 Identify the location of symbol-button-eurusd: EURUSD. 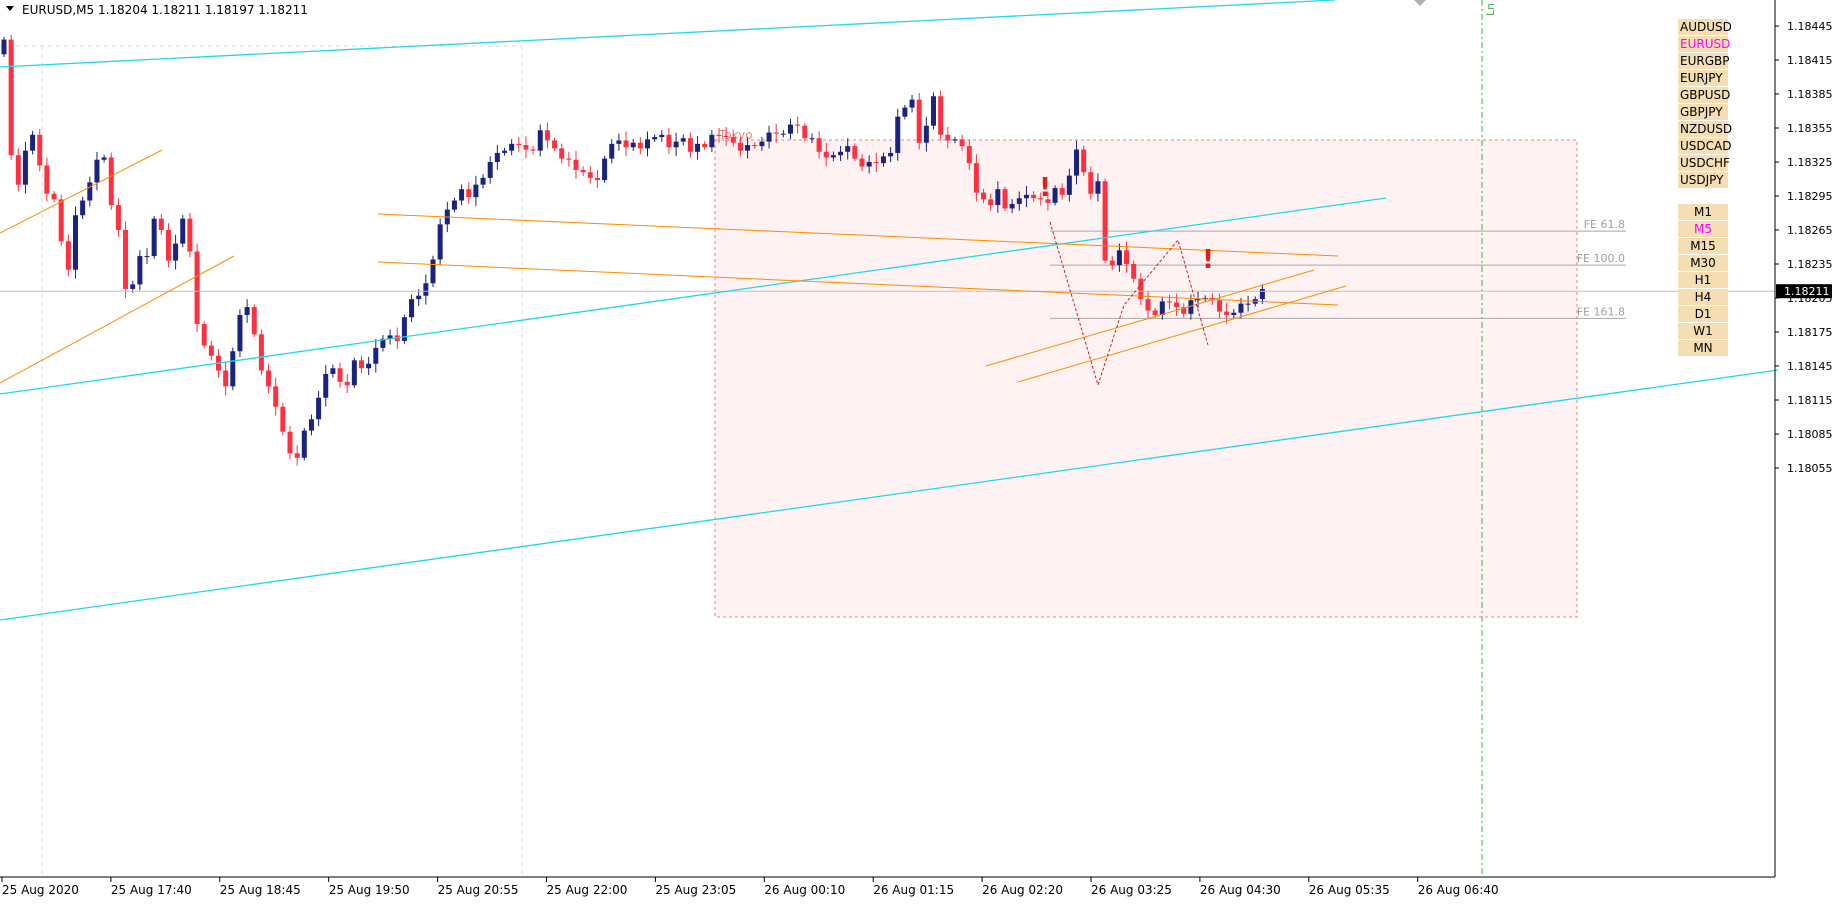
(1705, 44).